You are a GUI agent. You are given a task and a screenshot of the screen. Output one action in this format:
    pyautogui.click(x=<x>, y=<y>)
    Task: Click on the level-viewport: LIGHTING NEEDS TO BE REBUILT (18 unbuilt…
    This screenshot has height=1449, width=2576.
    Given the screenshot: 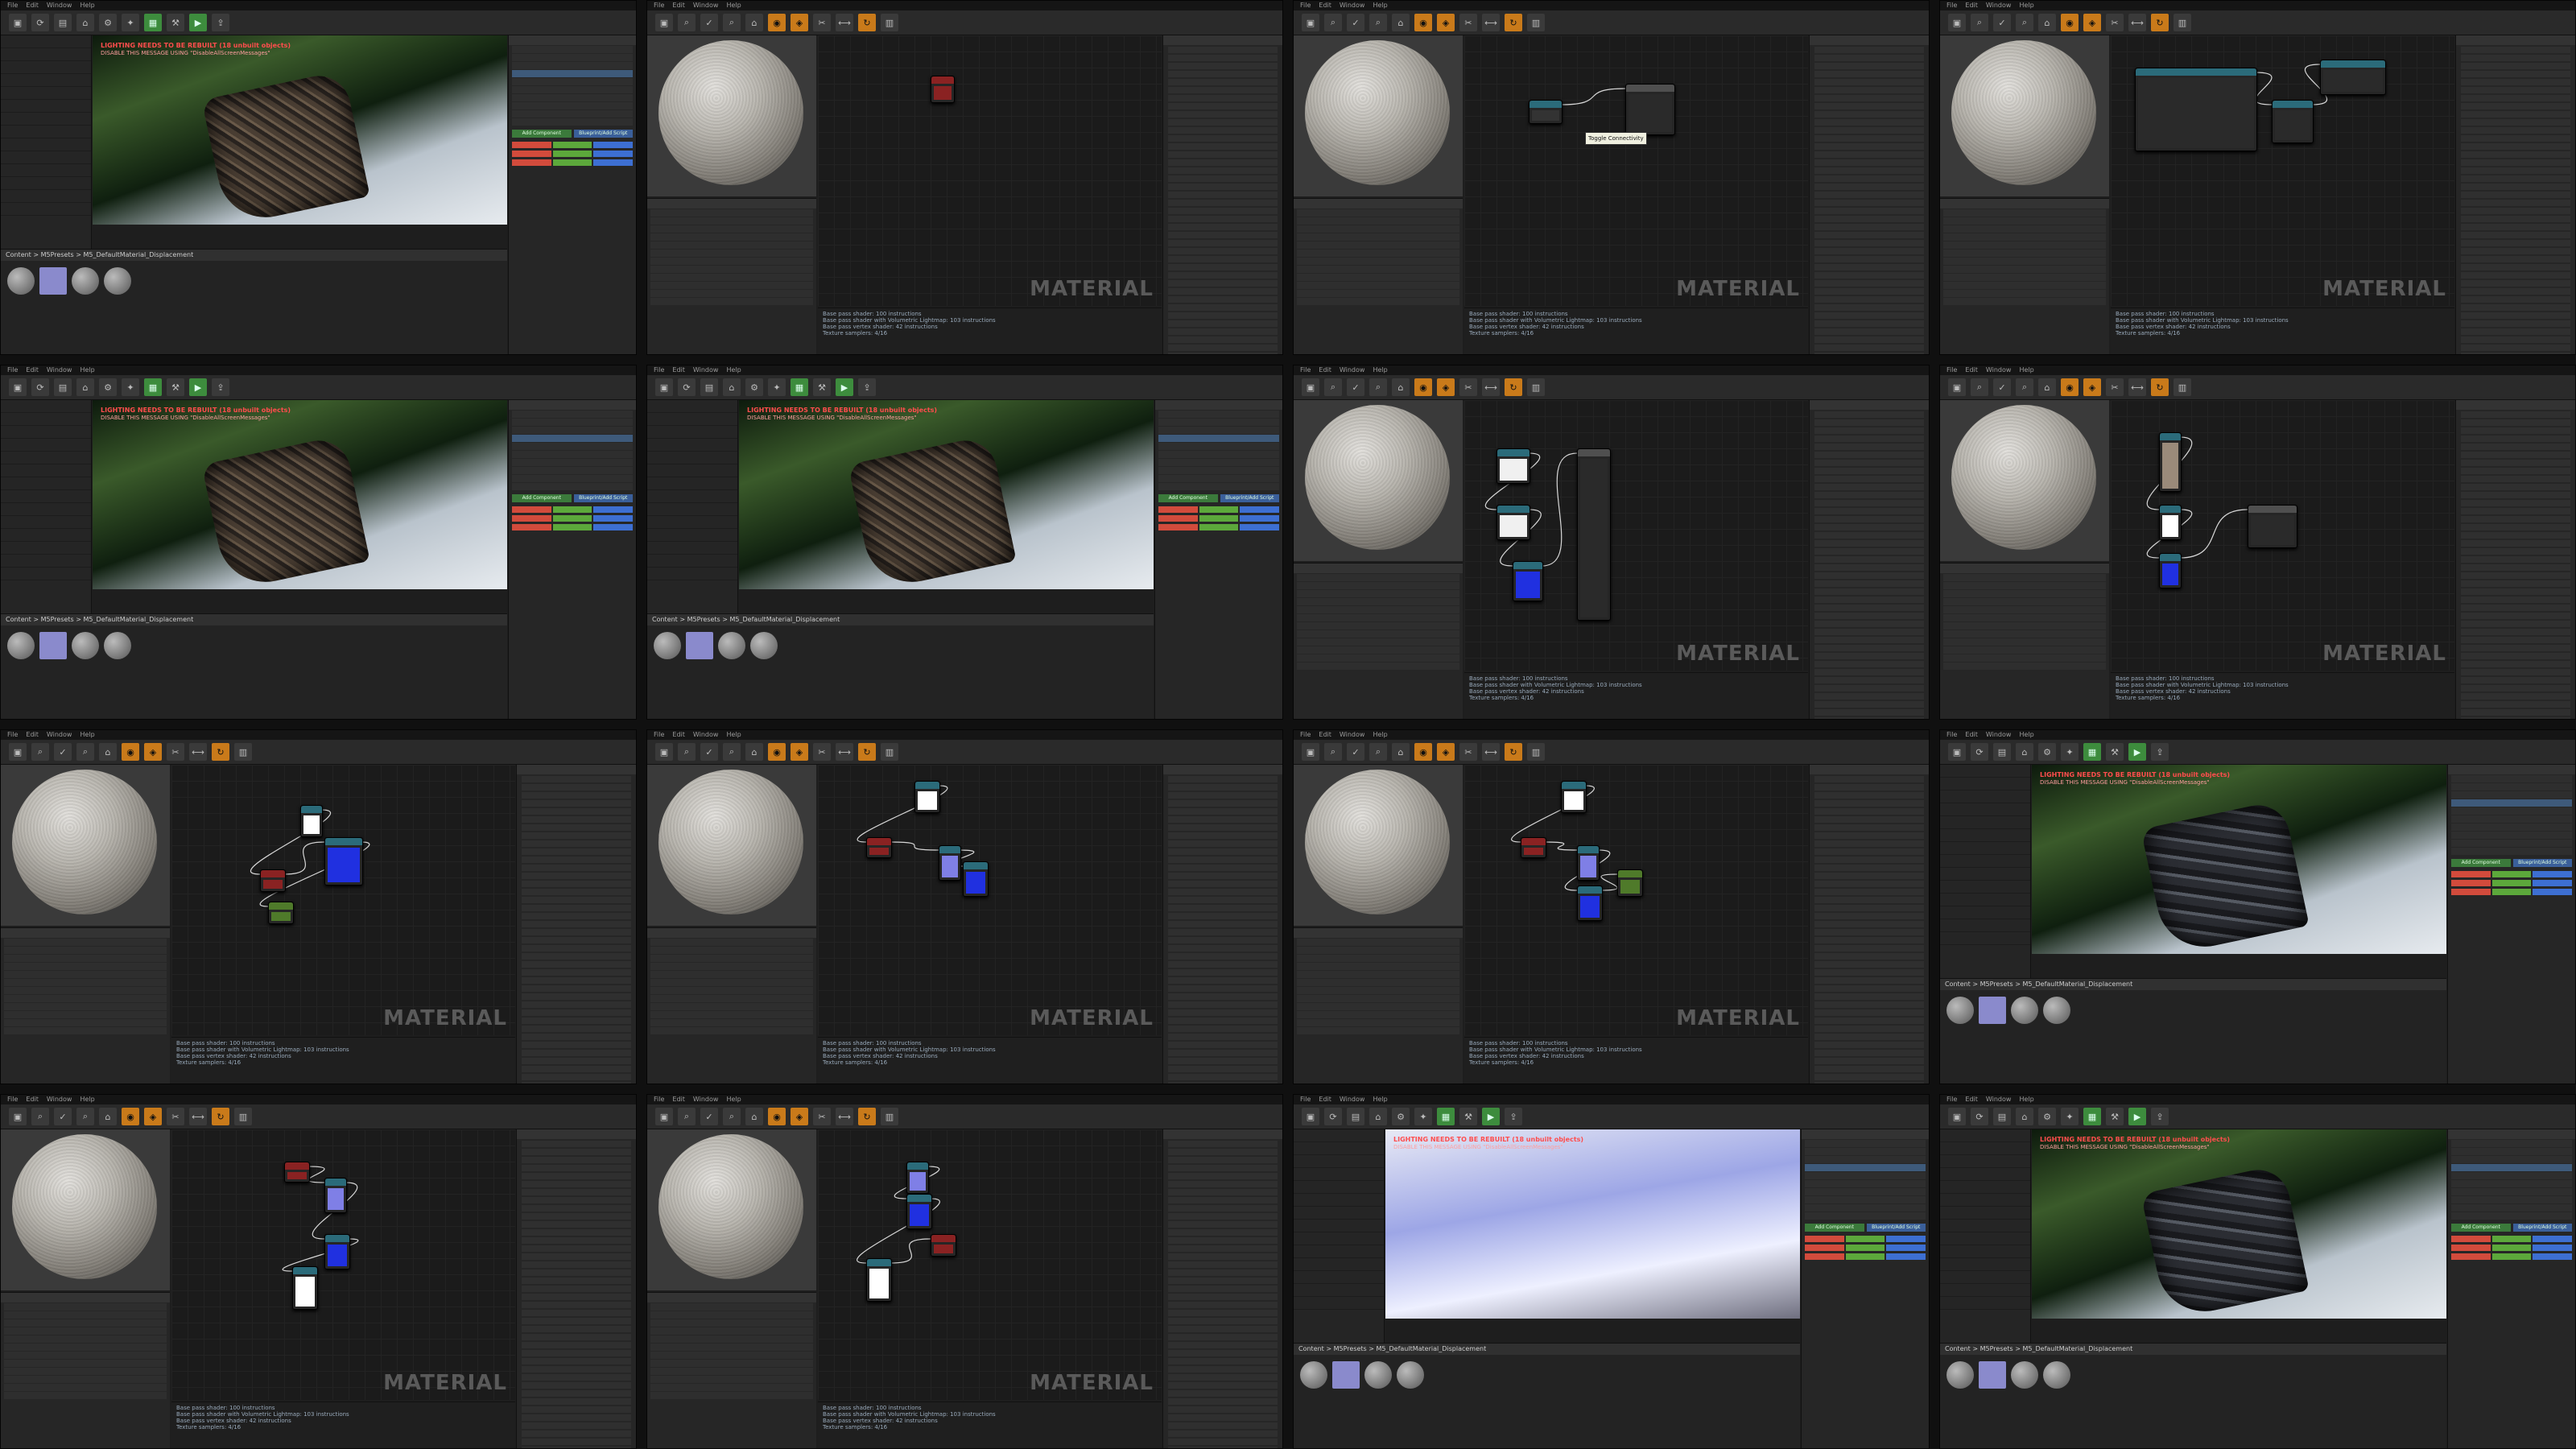 What is the action you would take?
    pyautogui.click(x=2239, y=1224)
    